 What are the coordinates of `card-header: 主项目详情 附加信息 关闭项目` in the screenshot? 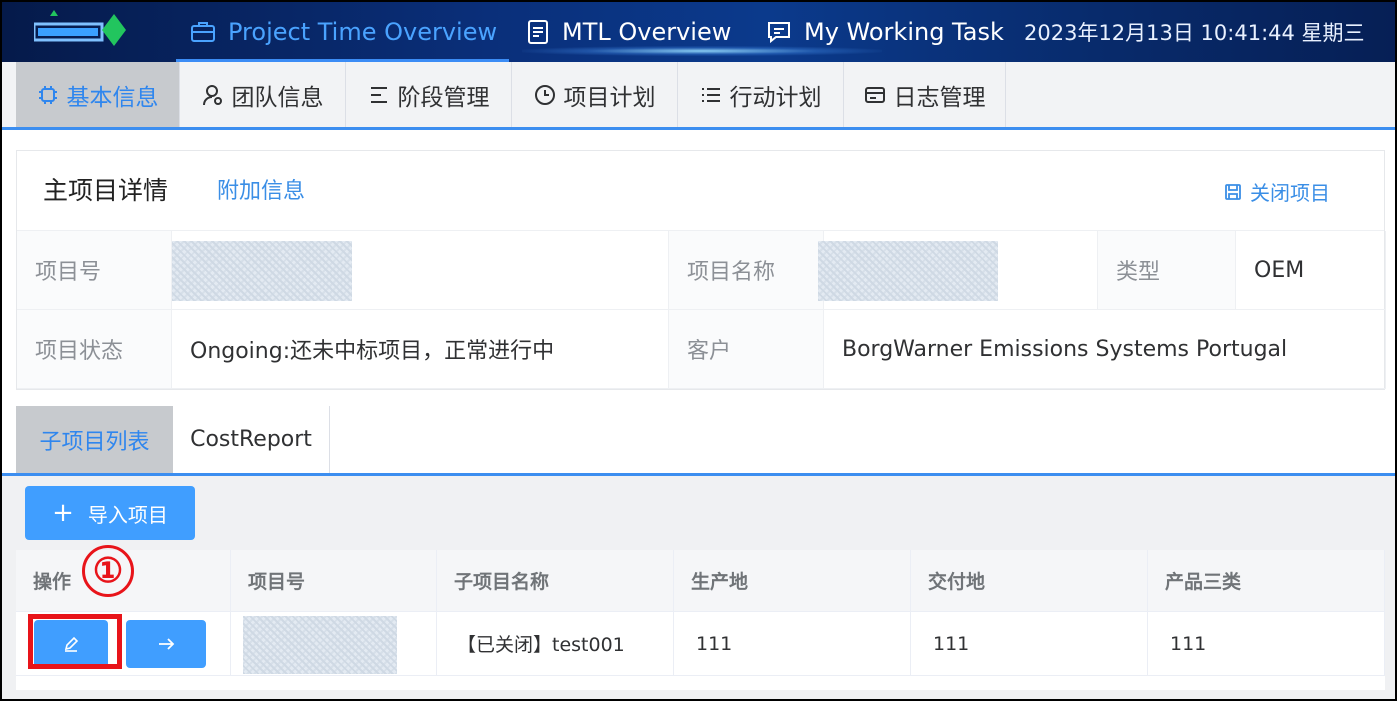 It's located at (700, 191).